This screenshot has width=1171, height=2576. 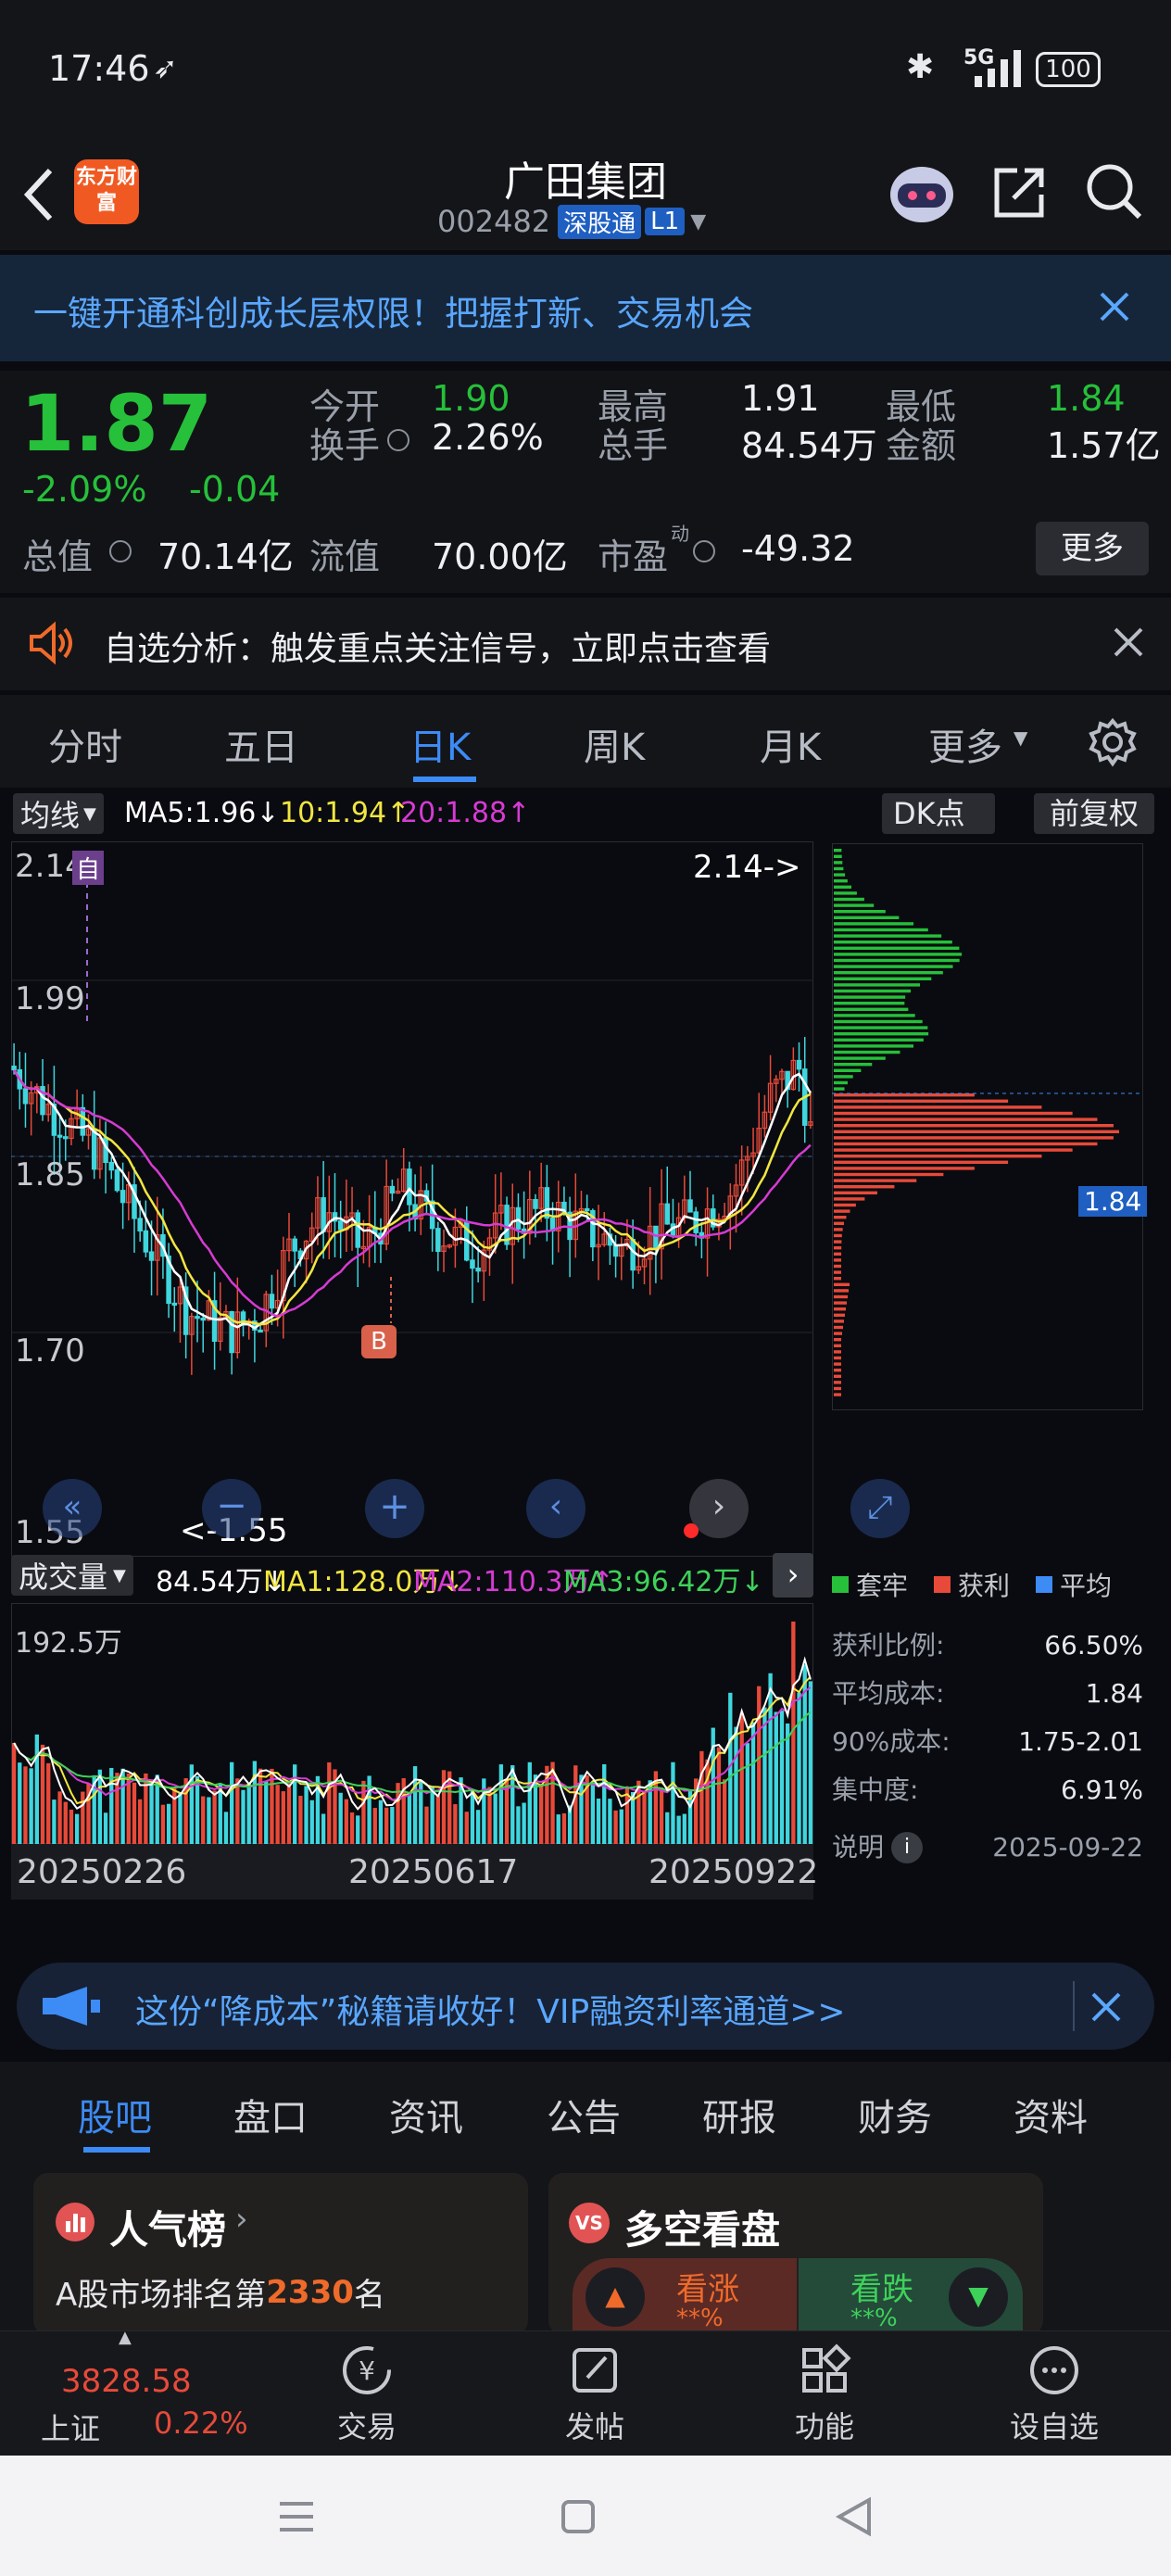 I want to click on dock-add-watchlist: 设自选, so click(x=1055, y=2394).